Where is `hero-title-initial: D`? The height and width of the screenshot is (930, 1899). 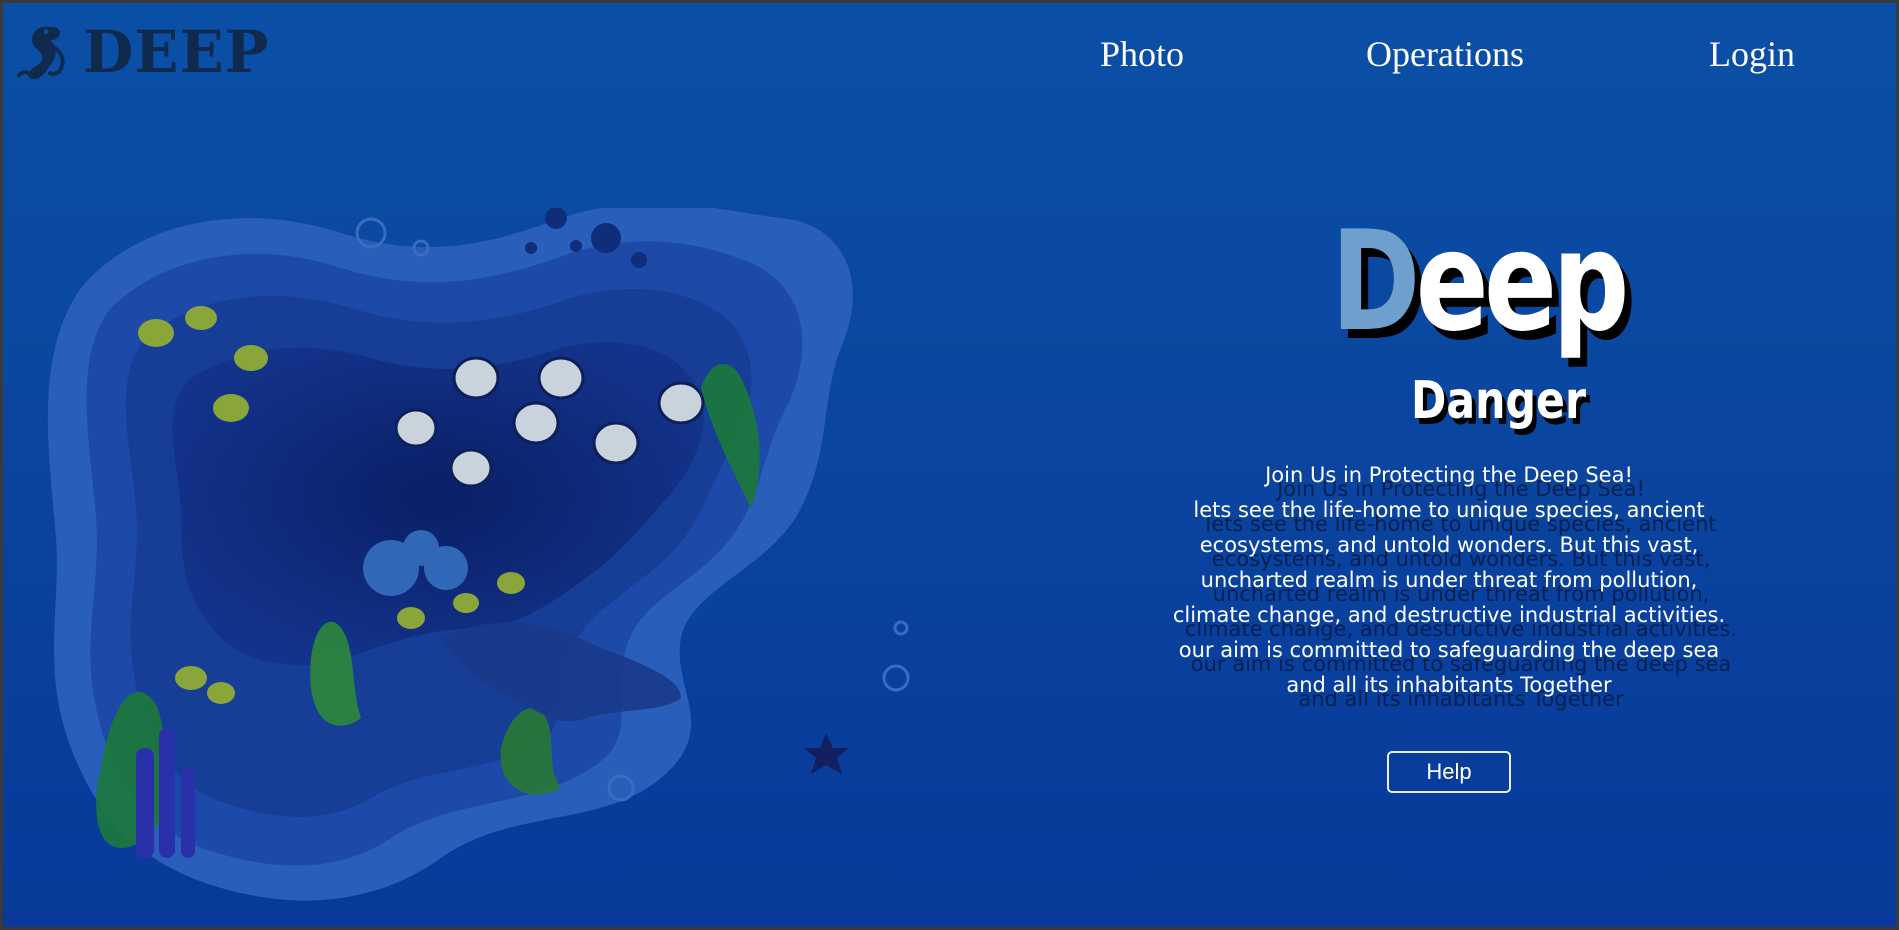 hero-title-initial: D is located at coordinates (1375, 281).